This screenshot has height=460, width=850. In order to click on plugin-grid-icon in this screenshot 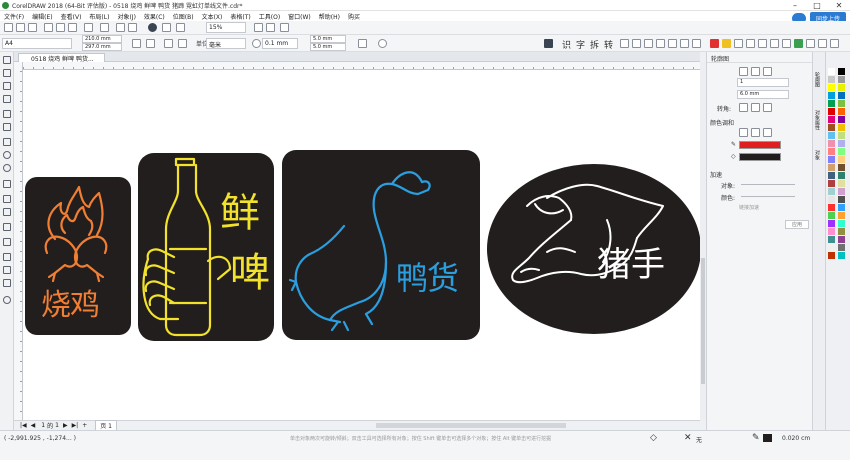, I will do `click(738, 43)`.